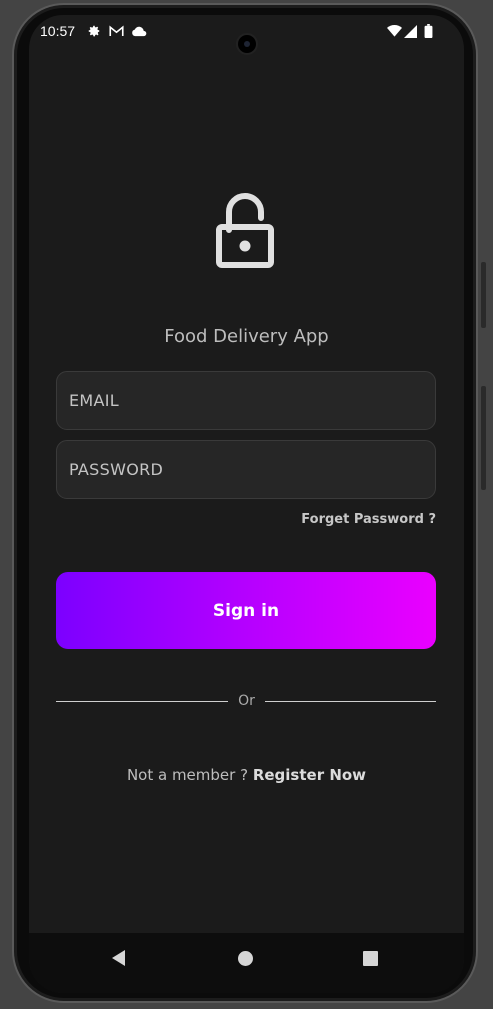 This screenshot has height=1009, width=493. Describe the element at coordinates (246, 336) in the screenshot. I see `app-title: Food Delivery App` at that location.